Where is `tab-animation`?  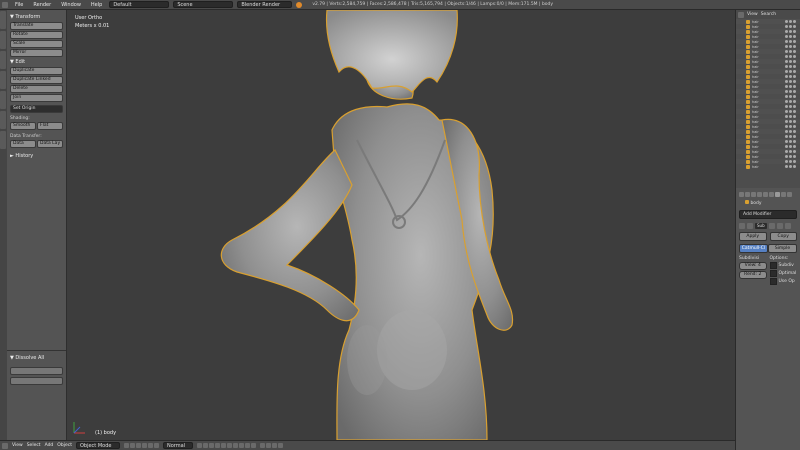 tab-animation is located at coordinates (3, 80).